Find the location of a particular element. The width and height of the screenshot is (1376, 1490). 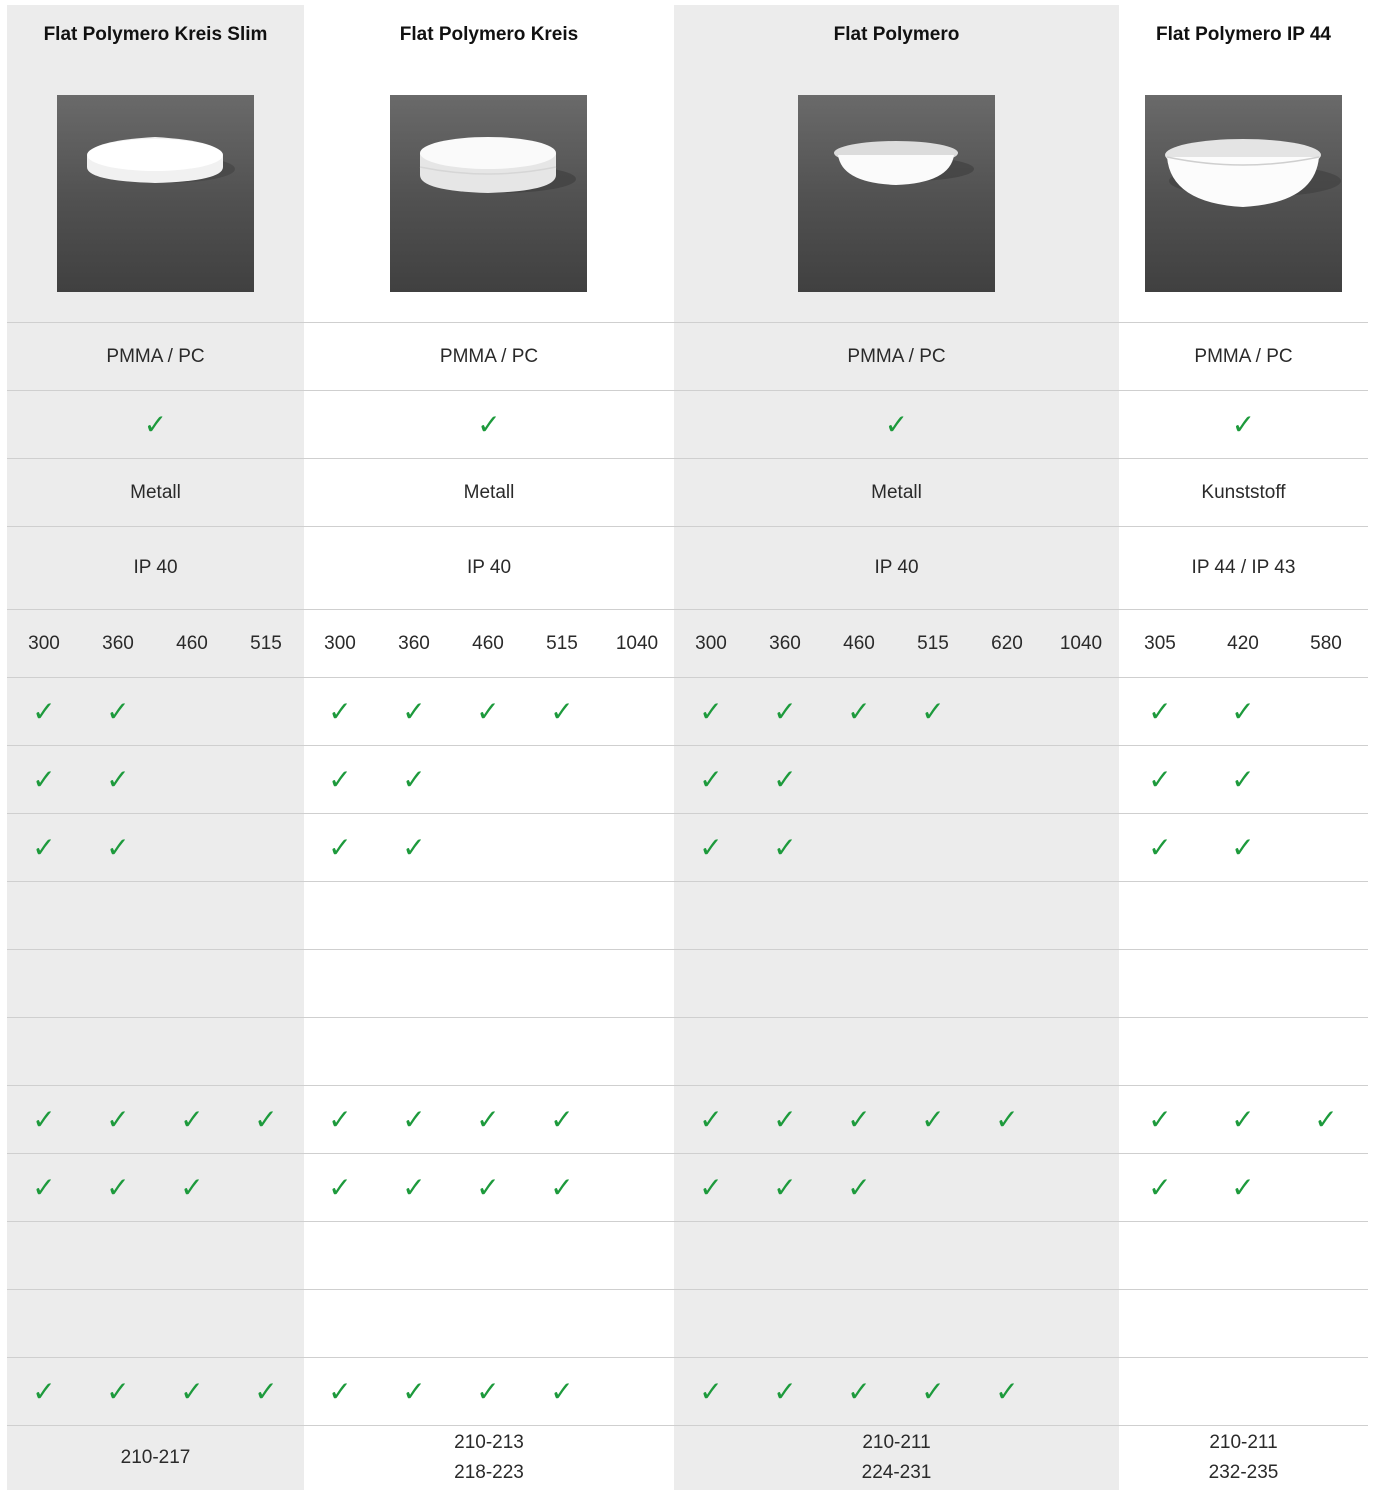

size-1040-flat-polymero-kreis: 1040 is located at coordinates (637, 643).